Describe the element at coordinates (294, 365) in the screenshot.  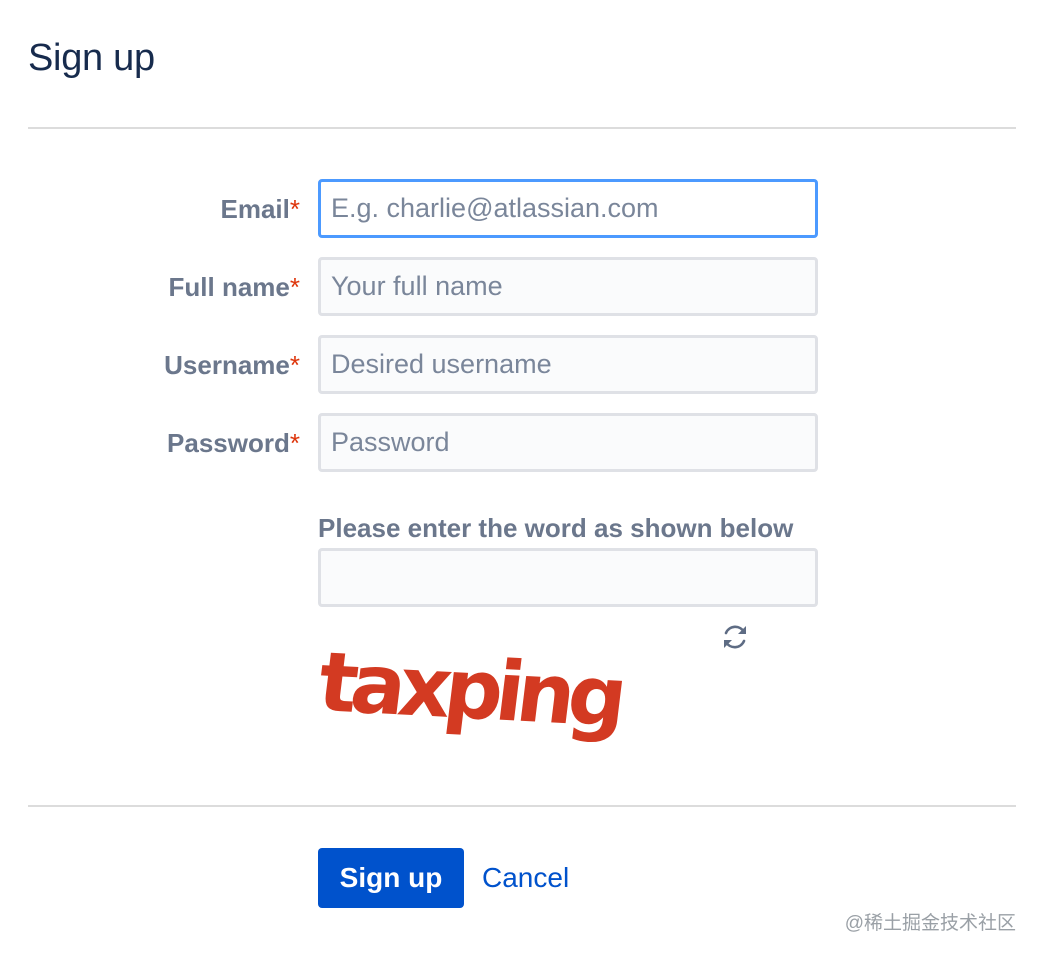
I see `username-required-mark: *` at that location.